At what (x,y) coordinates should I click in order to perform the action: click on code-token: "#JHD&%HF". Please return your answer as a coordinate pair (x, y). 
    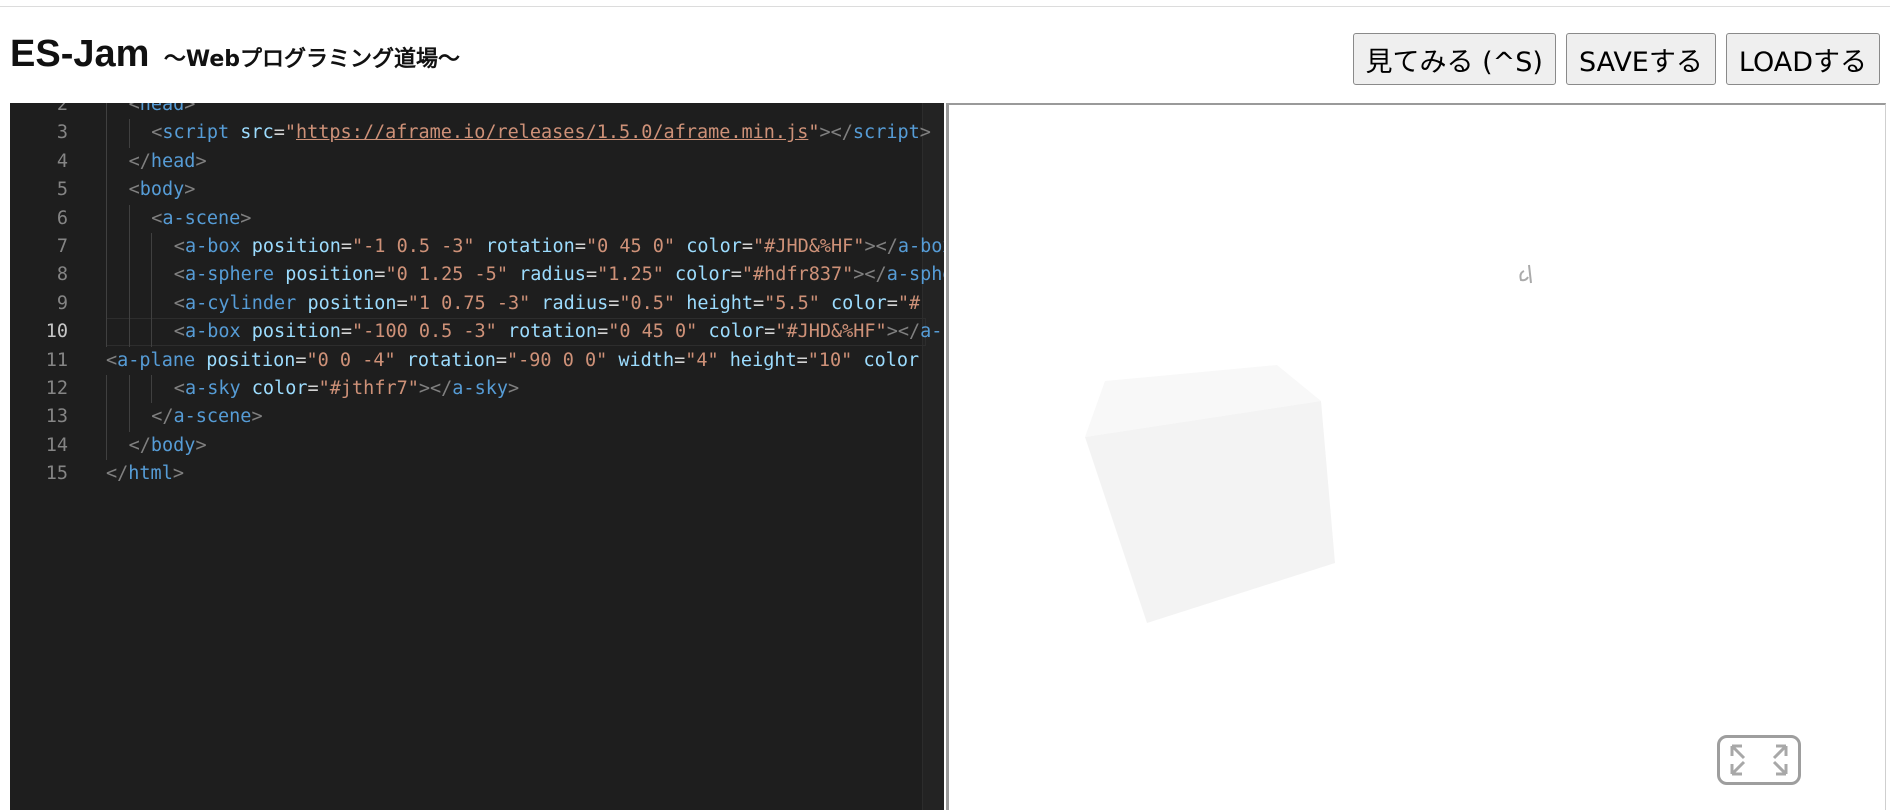
    Looking at the image, I should click on (809, 246).